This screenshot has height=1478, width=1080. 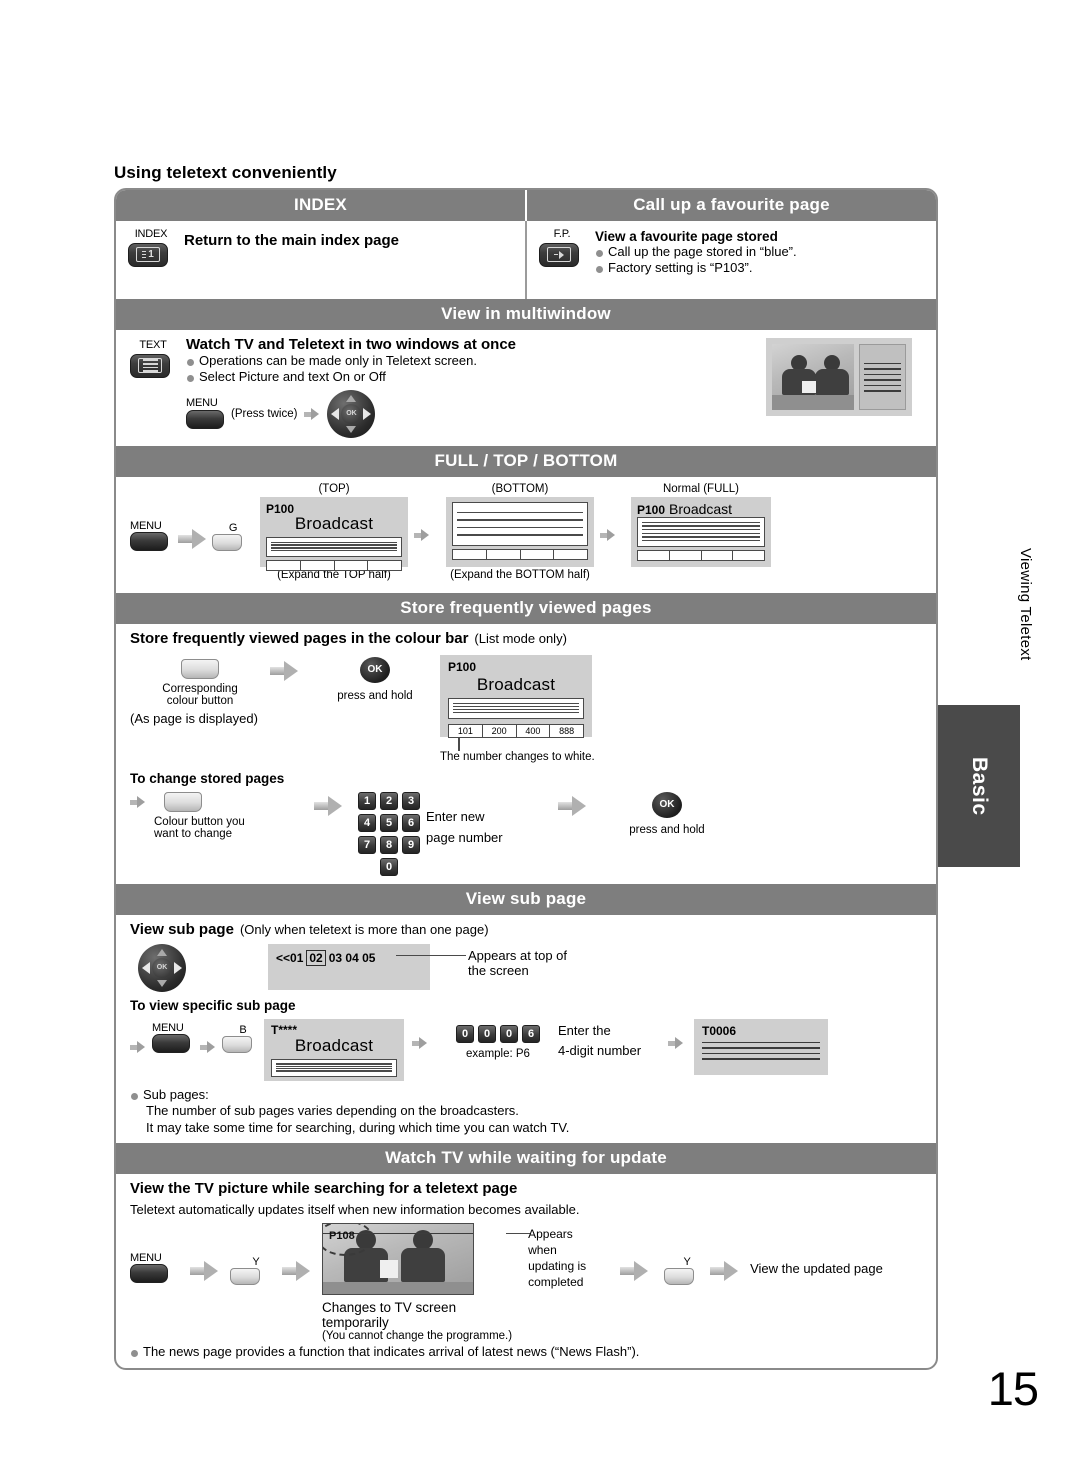 What do you see at coordinates (199, 821) in the screenshot?
I see `change-colour-label-1: Colour button you` at bounding box center [199, 821].